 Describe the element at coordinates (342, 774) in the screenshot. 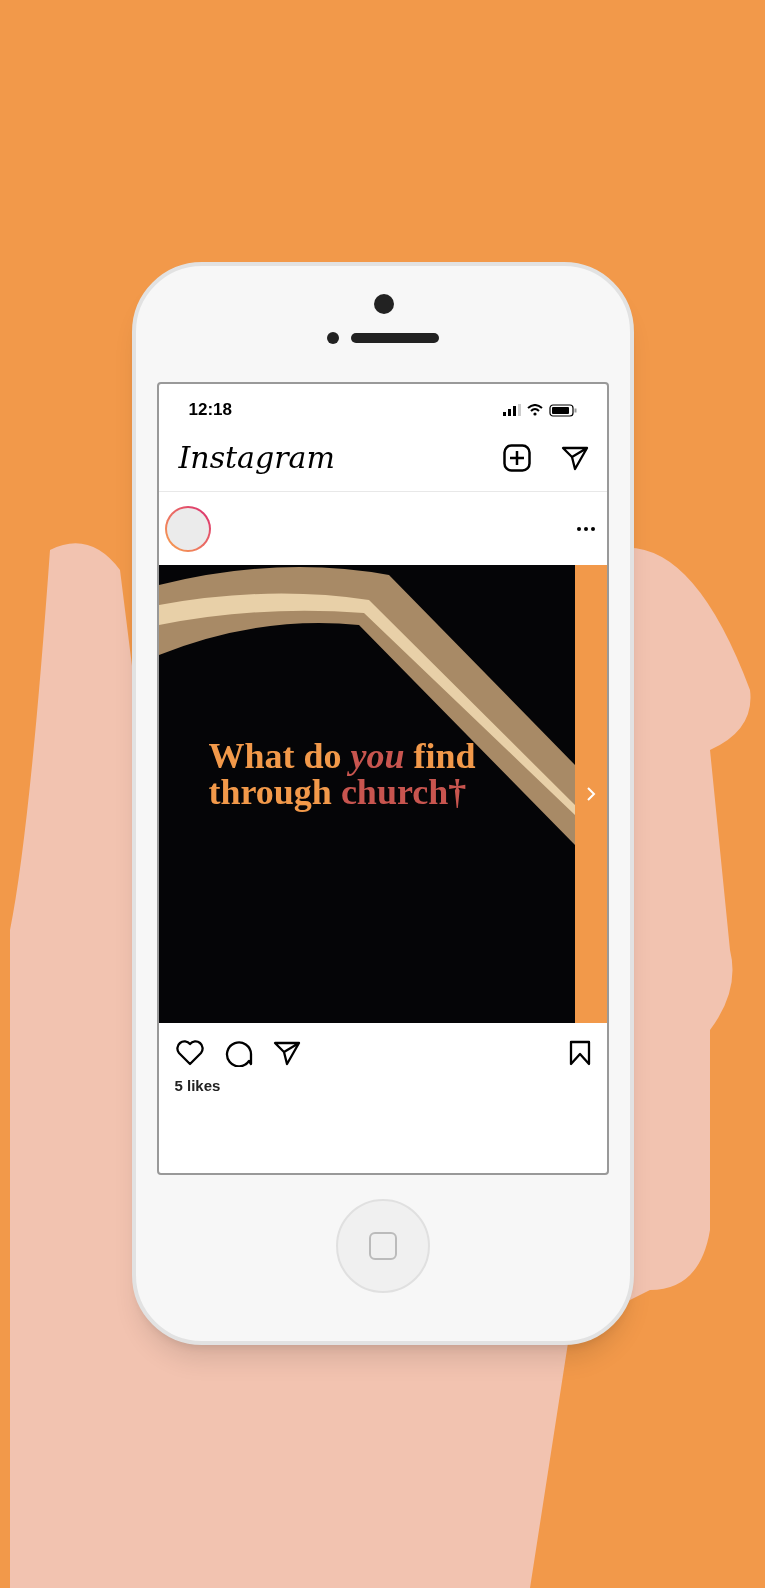

I see `post-headline: What do you find through church†` at that location.